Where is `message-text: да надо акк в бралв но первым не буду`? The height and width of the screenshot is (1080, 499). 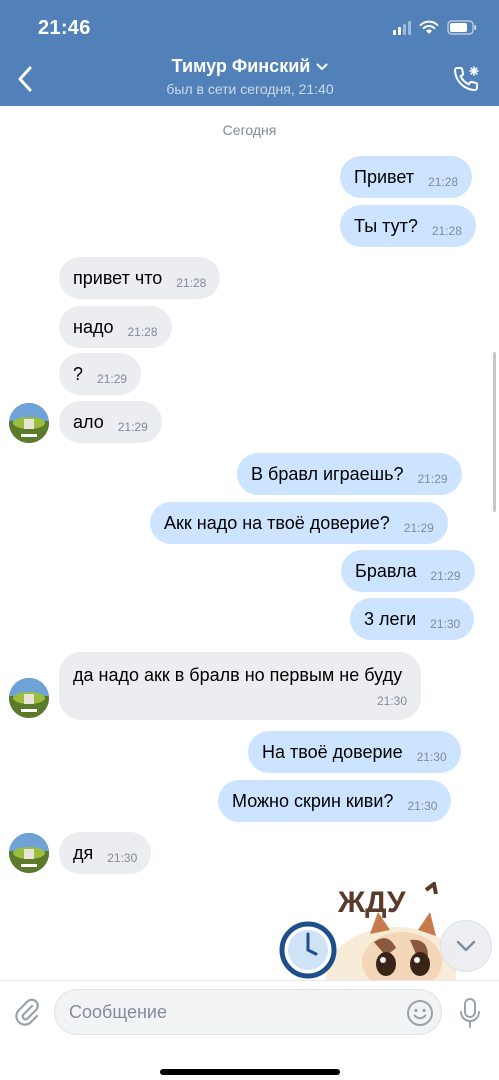 message-text: да надо акк в бралв но первым не буду is located at coordinates (238, 675).